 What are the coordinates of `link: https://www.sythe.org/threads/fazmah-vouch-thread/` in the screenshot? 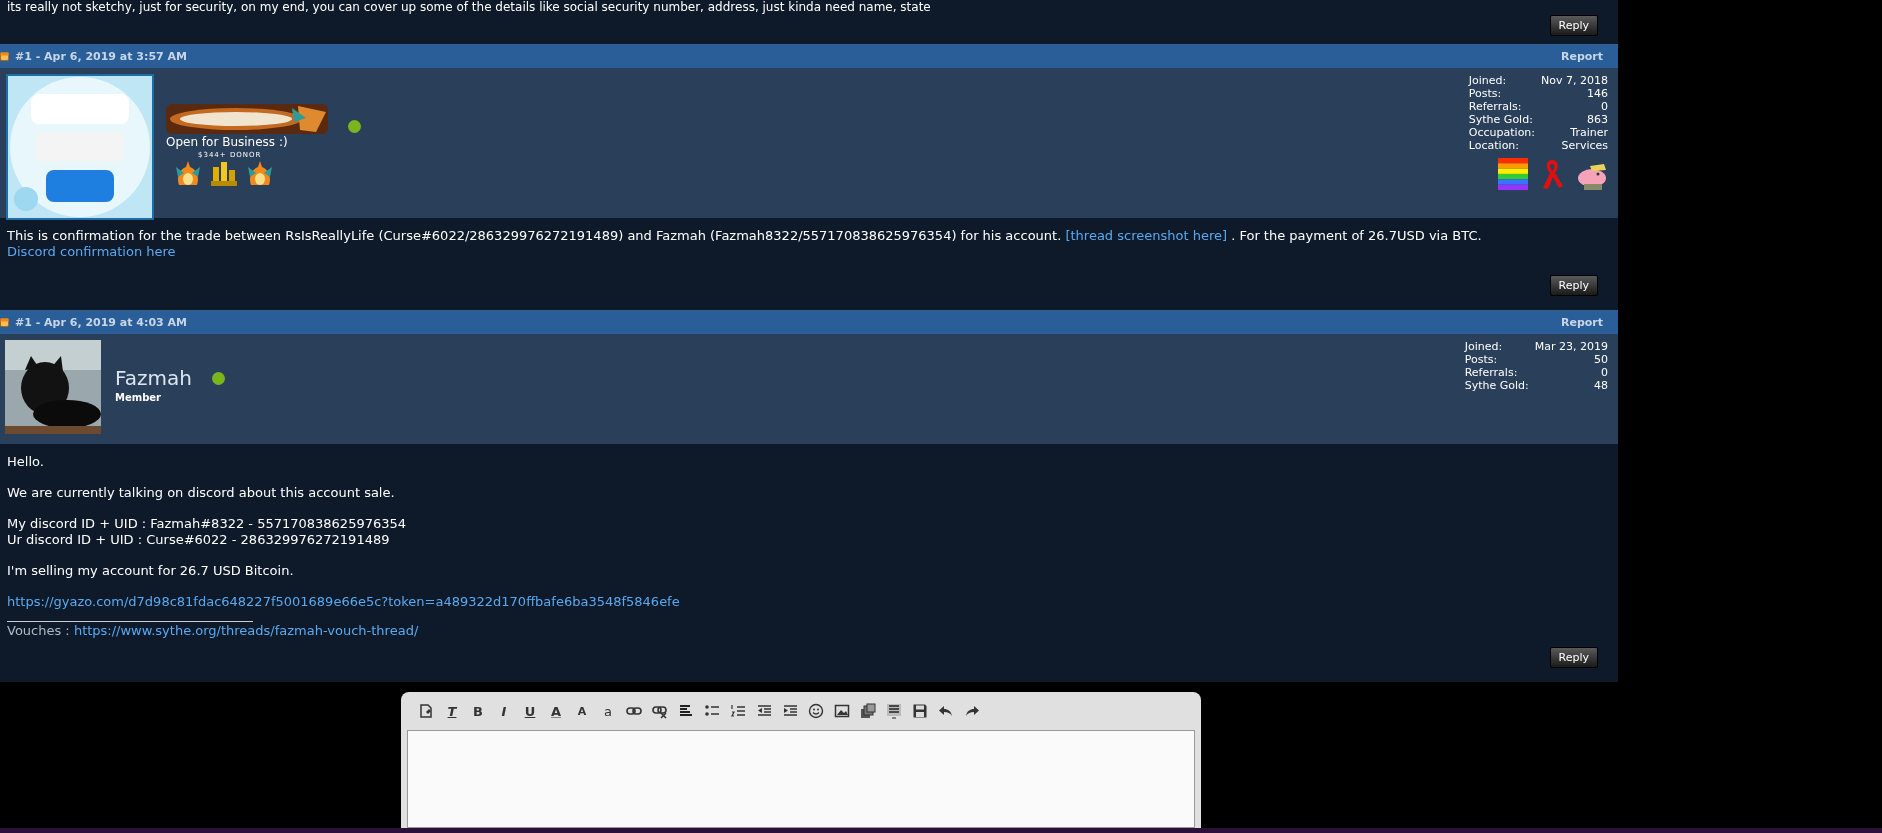 It's located at (246, 630).